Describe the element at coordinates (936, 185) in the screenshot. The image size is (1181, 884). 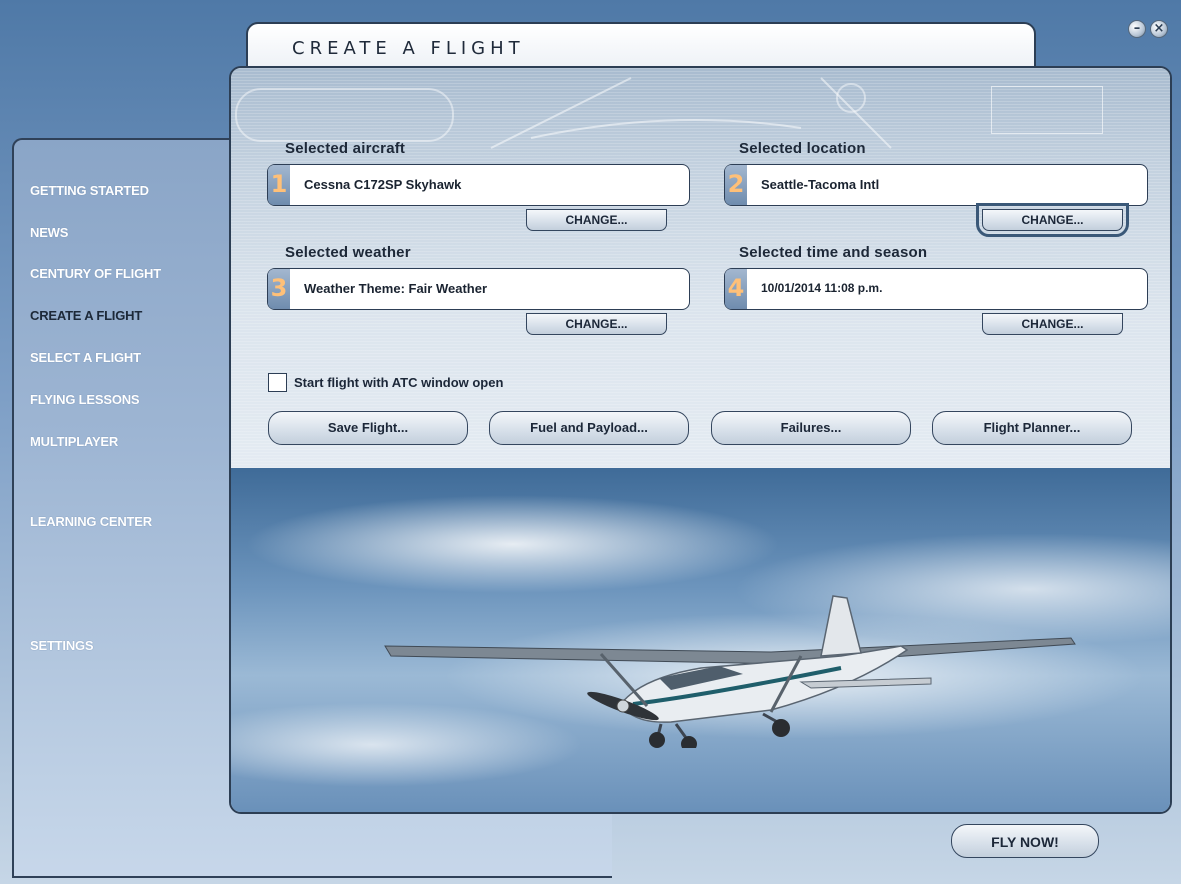
I see `location-field: 2 Seattle-Tacoma Intl` at that location.